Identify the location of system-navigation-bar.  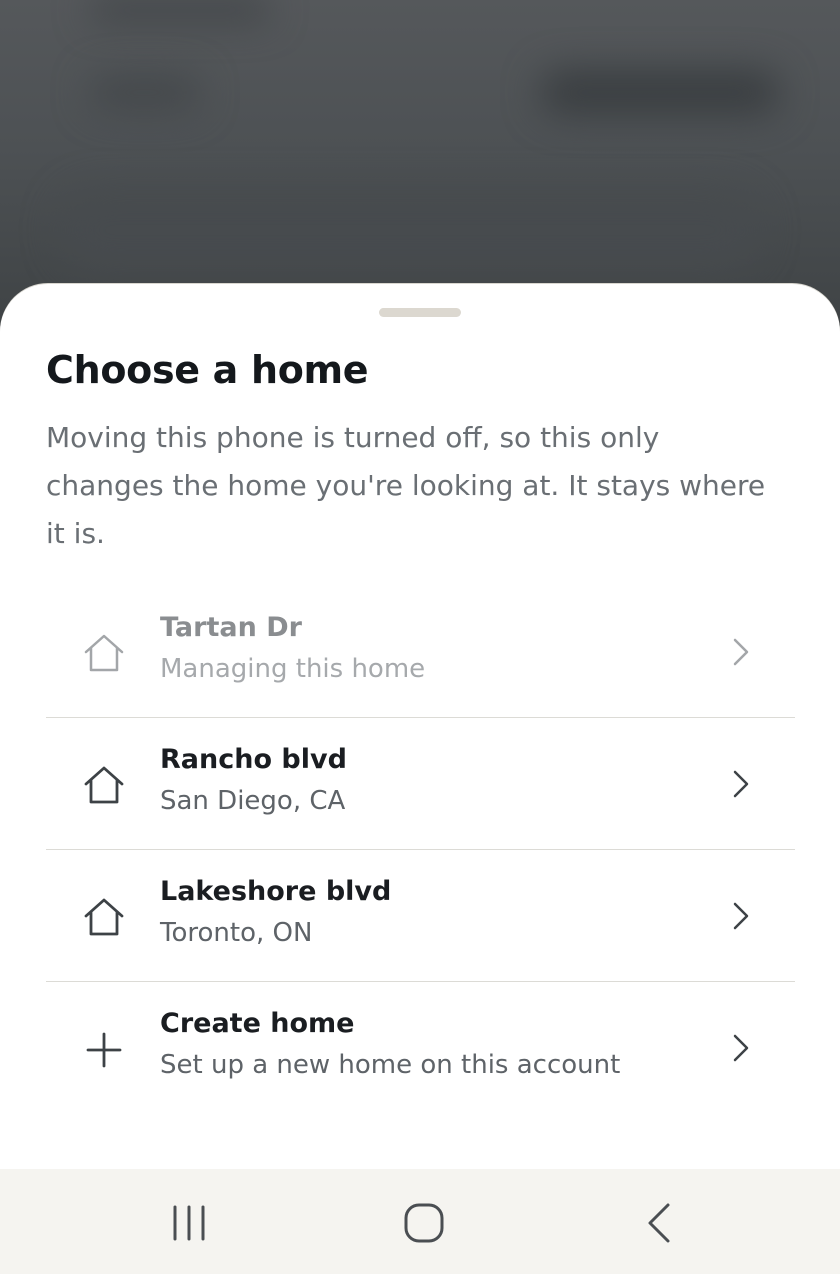
(420, 1221).